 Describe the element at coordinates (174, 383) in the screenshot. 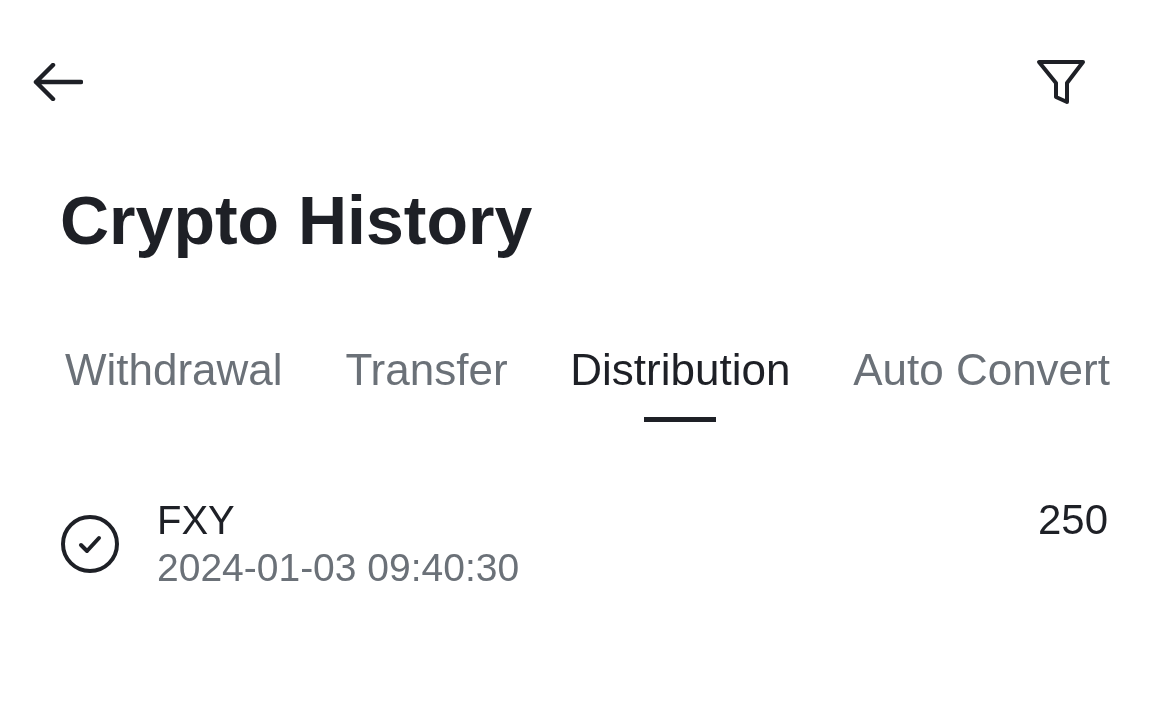

I see `tab: Withdrawal` at that location.